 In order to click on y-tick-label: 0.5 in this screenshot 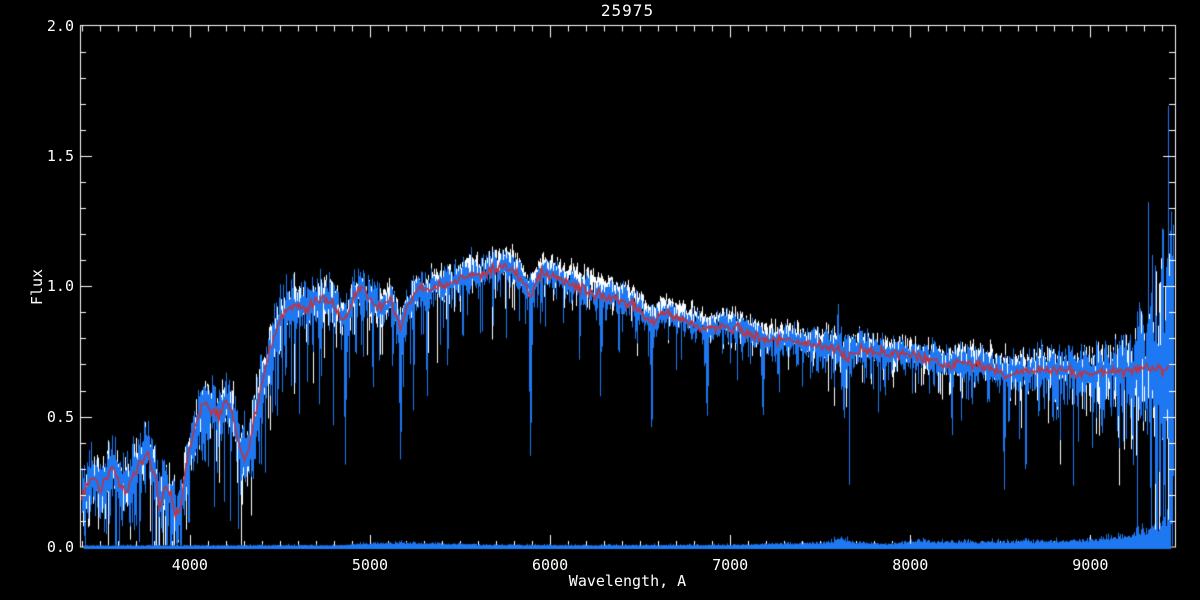, I will do `click(60, 416)`.